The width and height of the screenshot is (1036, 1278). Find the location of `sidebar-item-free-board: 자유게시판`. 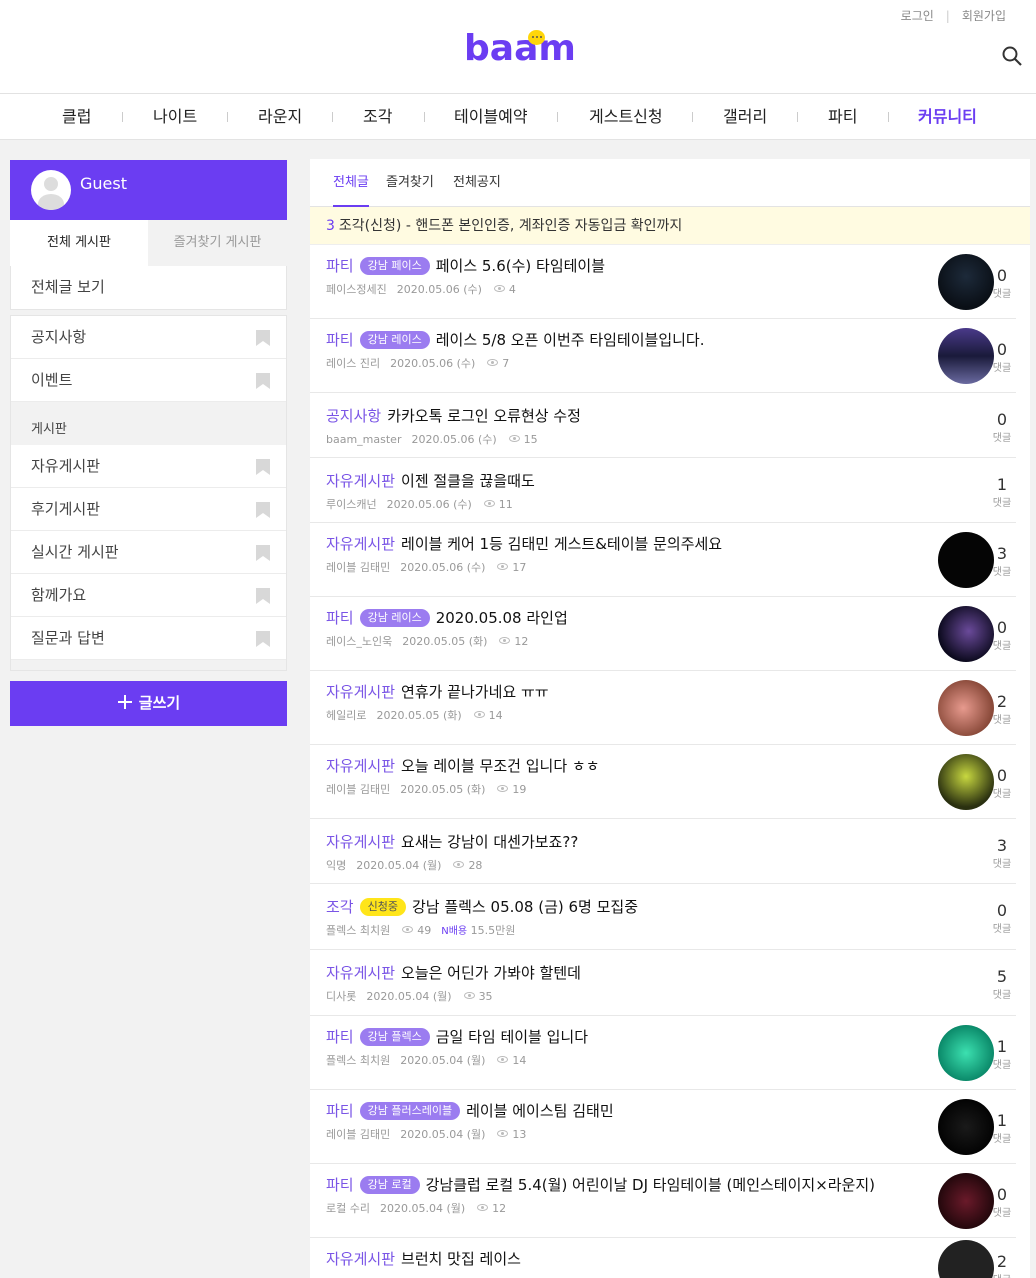

sidebar-item-free-board: 자유게시판 is located at coordinates (148, 466).